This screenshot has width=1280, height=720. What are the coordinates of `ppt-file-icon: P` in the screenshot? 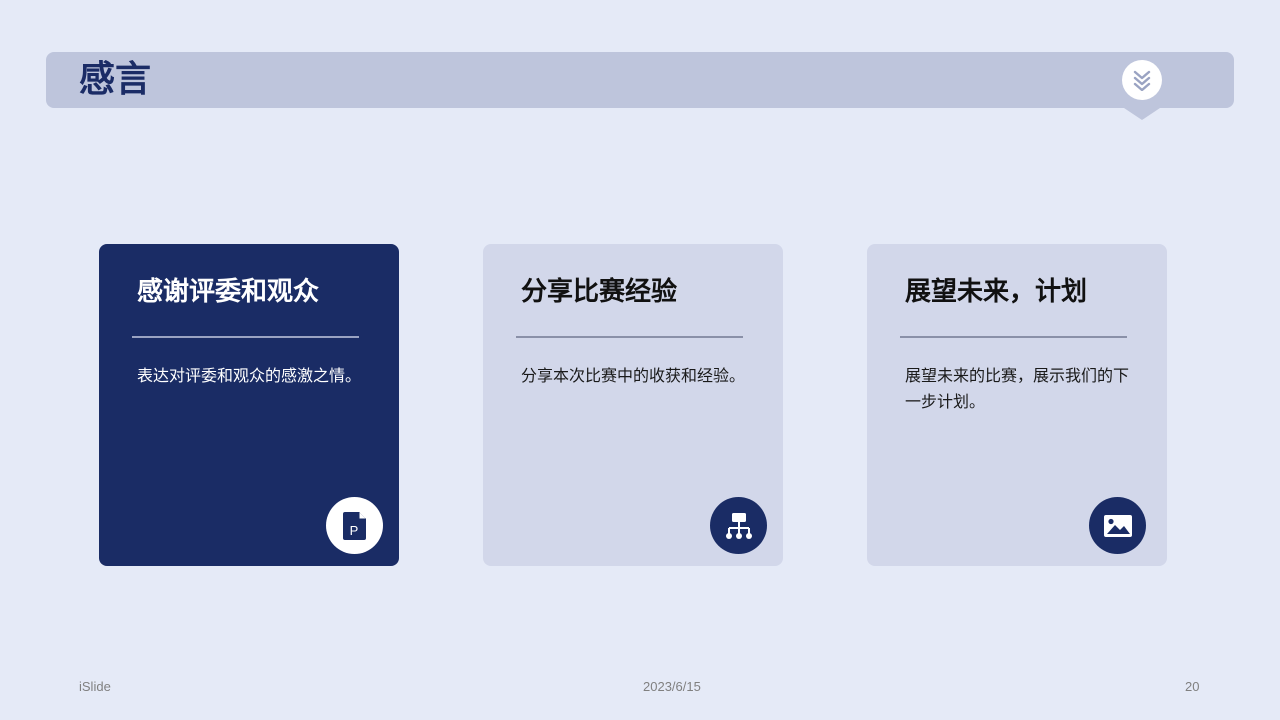 It's located at (354, 525).